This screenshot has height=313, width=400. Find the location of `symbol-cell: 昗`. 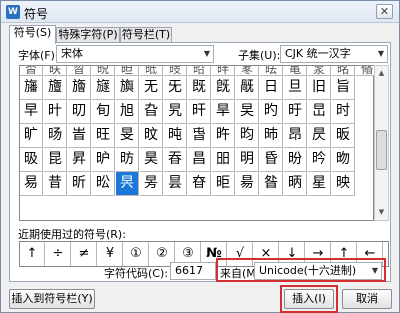

symbol-cell: 昗 is located at coordinates (127, 184).